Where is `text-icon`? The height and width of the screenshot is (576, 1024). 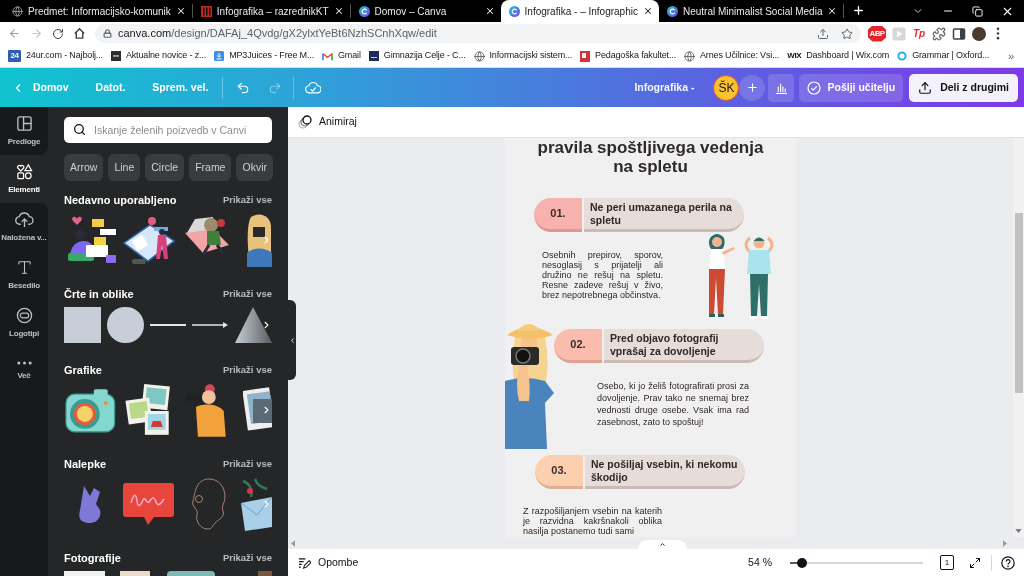 text-icon is located at coordinates (24, 267).